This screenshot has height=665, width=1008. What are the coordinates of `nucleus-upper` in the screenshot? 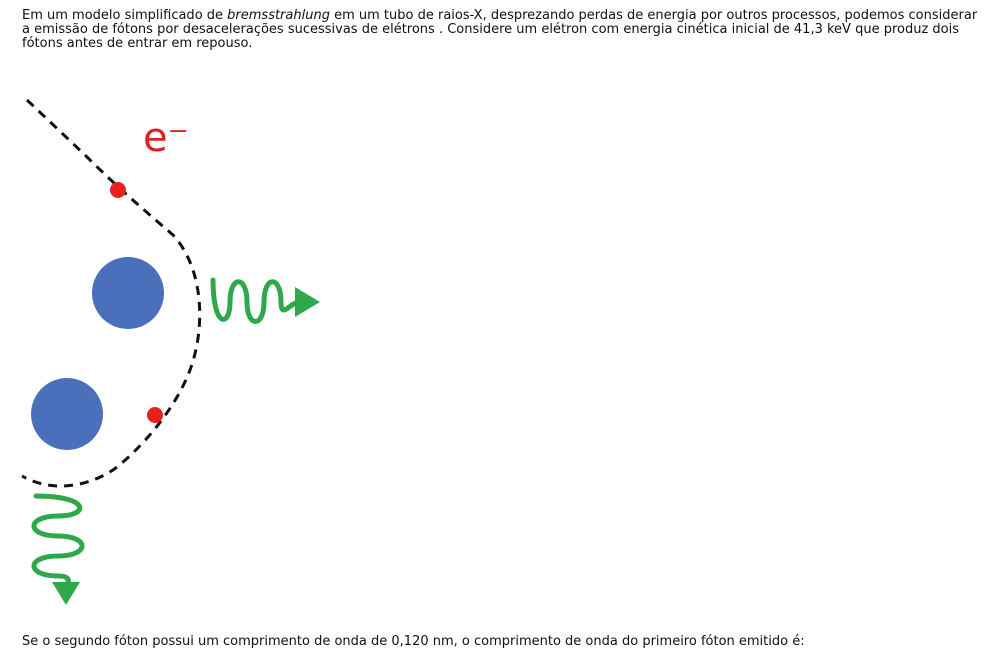 It's located at (128, 293).